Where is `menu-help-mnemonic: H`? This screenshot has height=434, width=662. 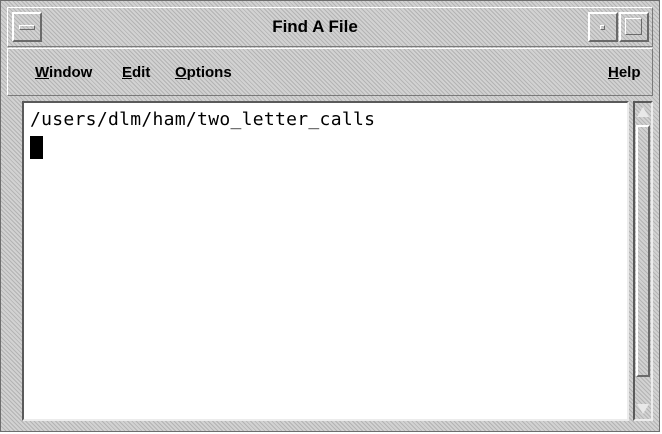 menu-help-mnemonic: H is located at coordinates (613, 72).